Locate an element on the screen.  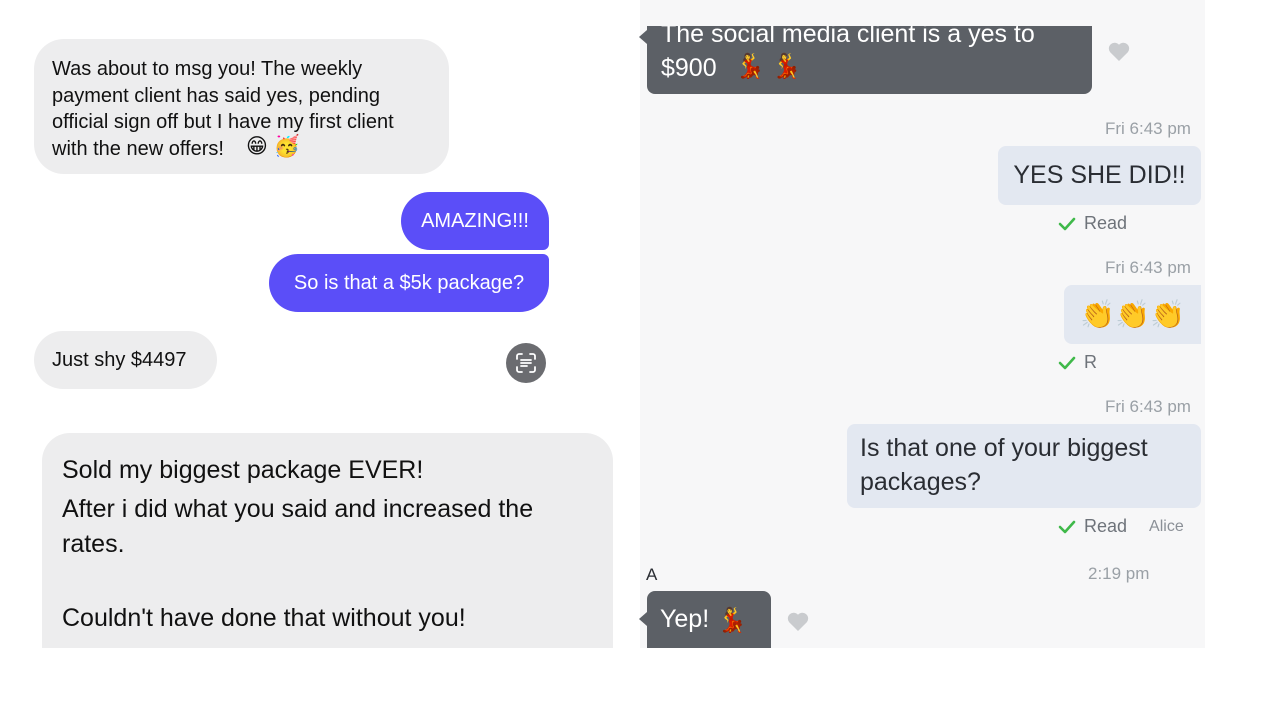
message-text: Yep! is located at coordinates (685, 619).